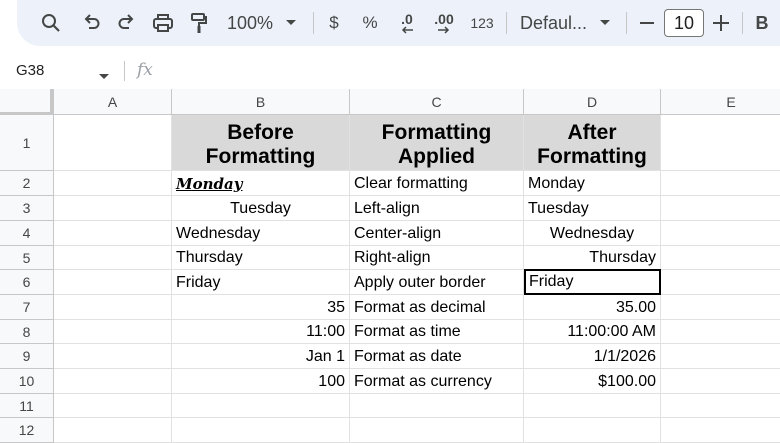 This screenshot has height=443, width=780. What do you see at coordinates (720, 102) in the screenshot?
I see `column-header-e: E` at bounding box center [720, 102].